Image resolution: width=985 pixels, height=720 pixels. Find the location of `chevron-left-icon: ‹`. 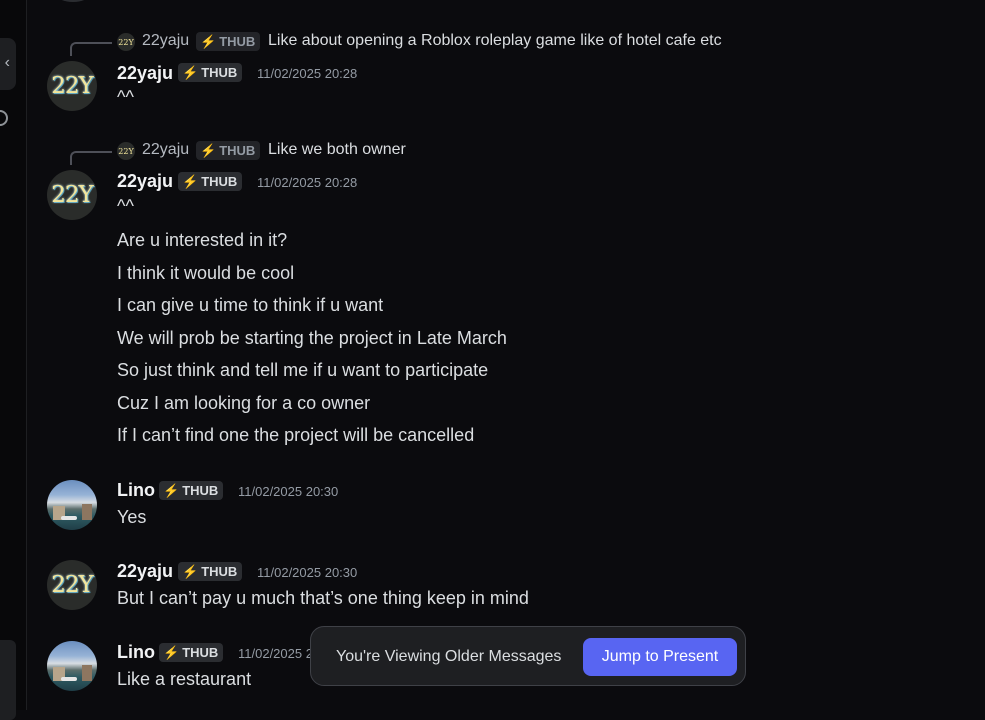

chevron-left-icon: ‹ is located at coordinates (7, 62).